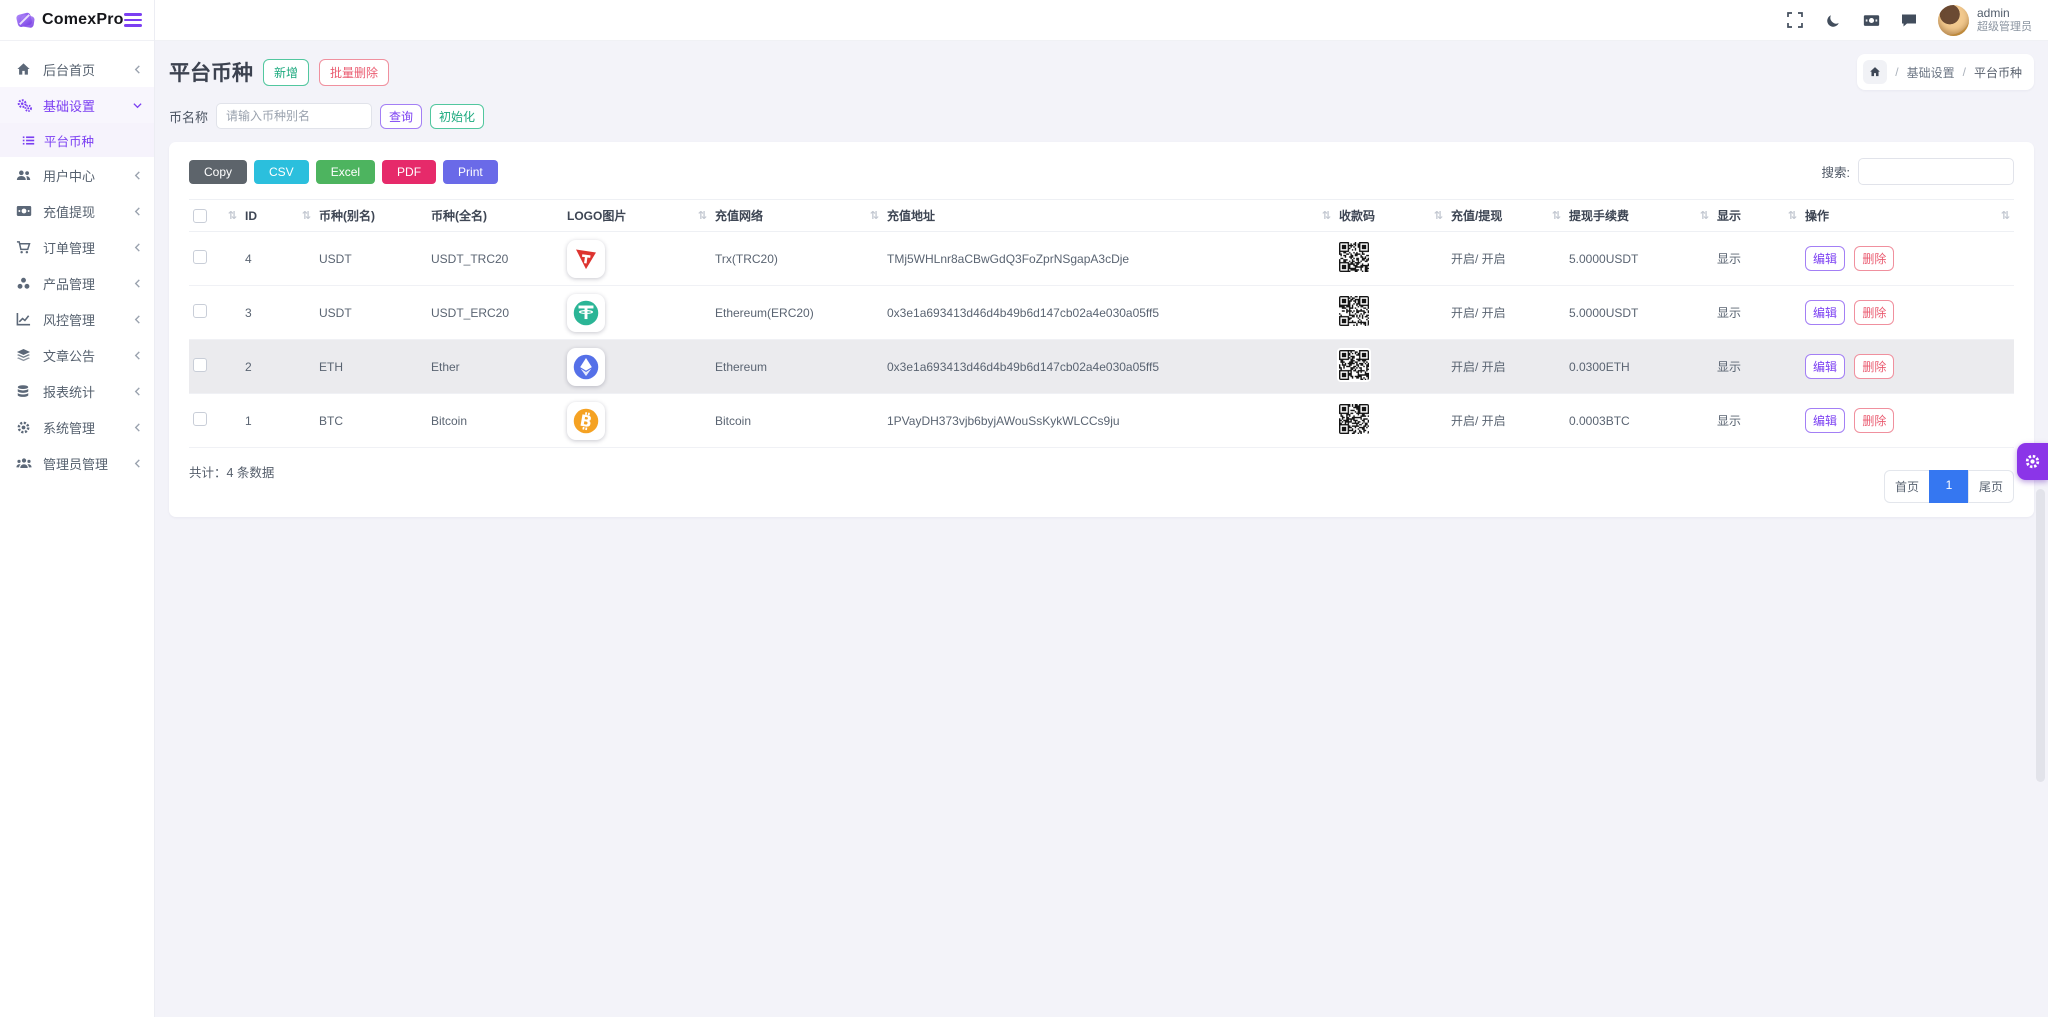 The height and width of the screenshot is (1017, 2048). What do you see at coordinates (2040, 635) in the screenshot?
I see `scrollbar` at bounding box center [2040, 635].